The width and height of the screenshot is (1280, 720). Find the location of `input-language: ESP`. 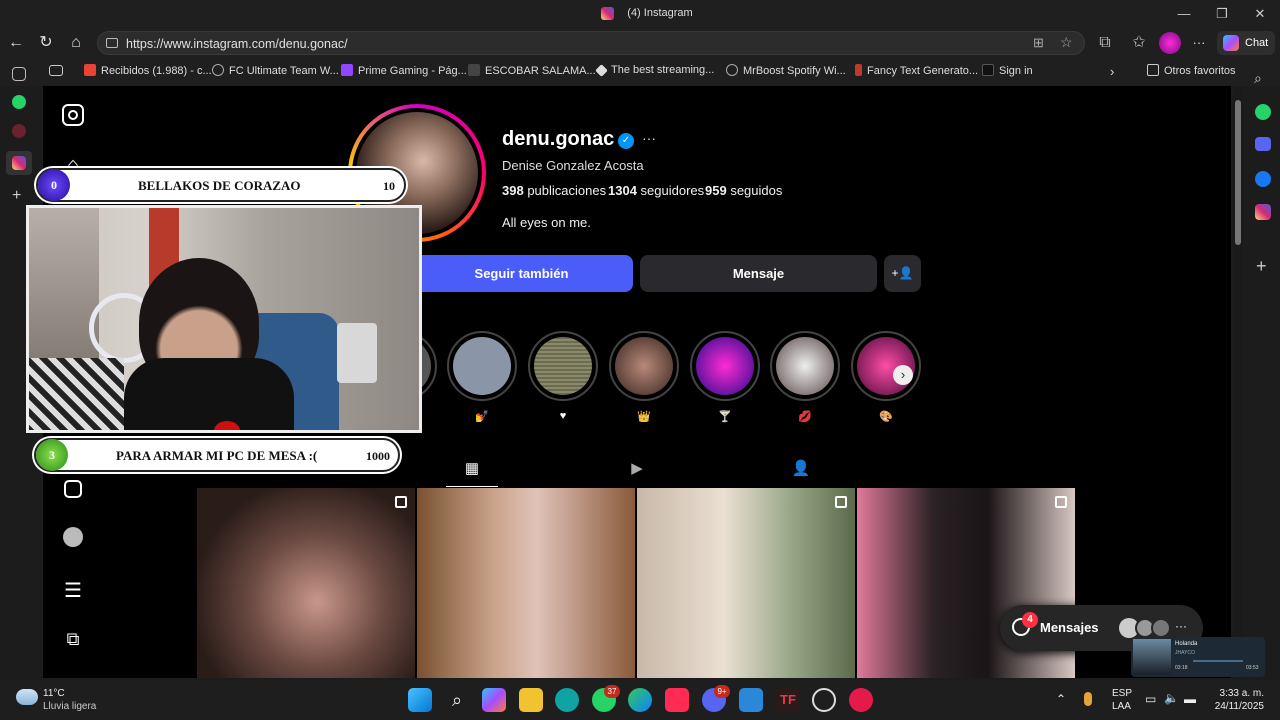

input-language: ESP is located at coordinates (1122, 693).